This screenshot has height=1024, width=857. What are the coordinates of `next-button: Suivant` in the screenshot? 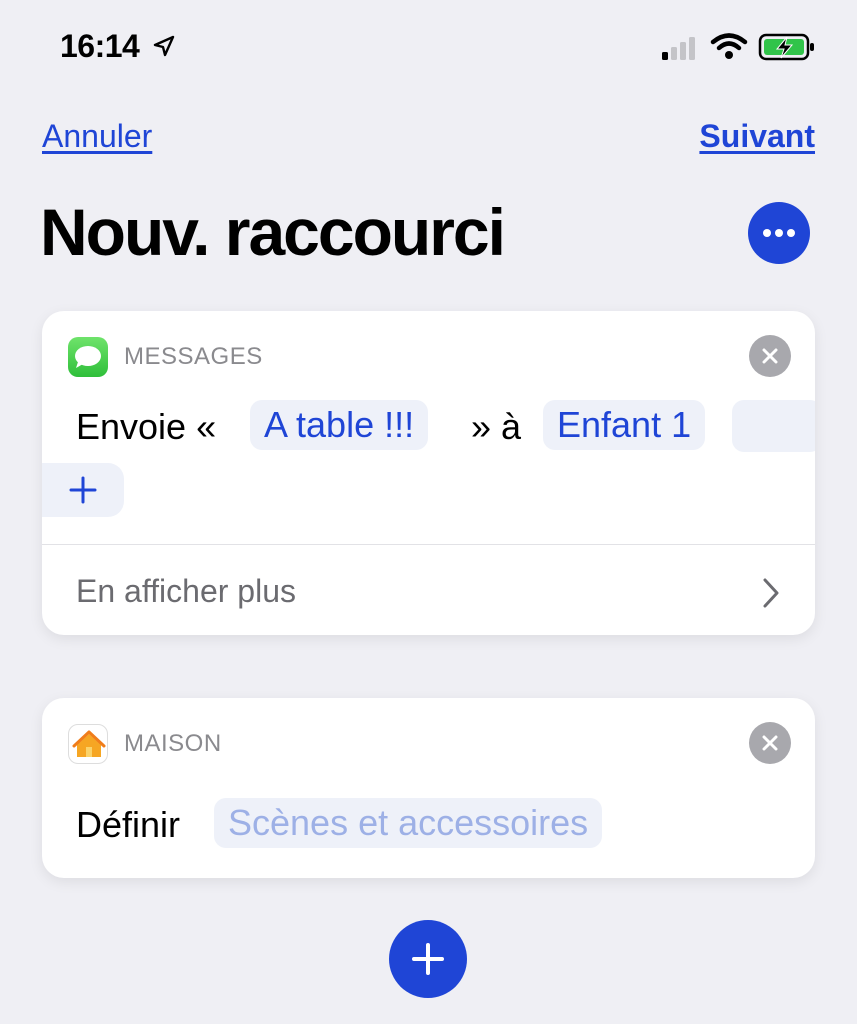 It's located at (757, 136).